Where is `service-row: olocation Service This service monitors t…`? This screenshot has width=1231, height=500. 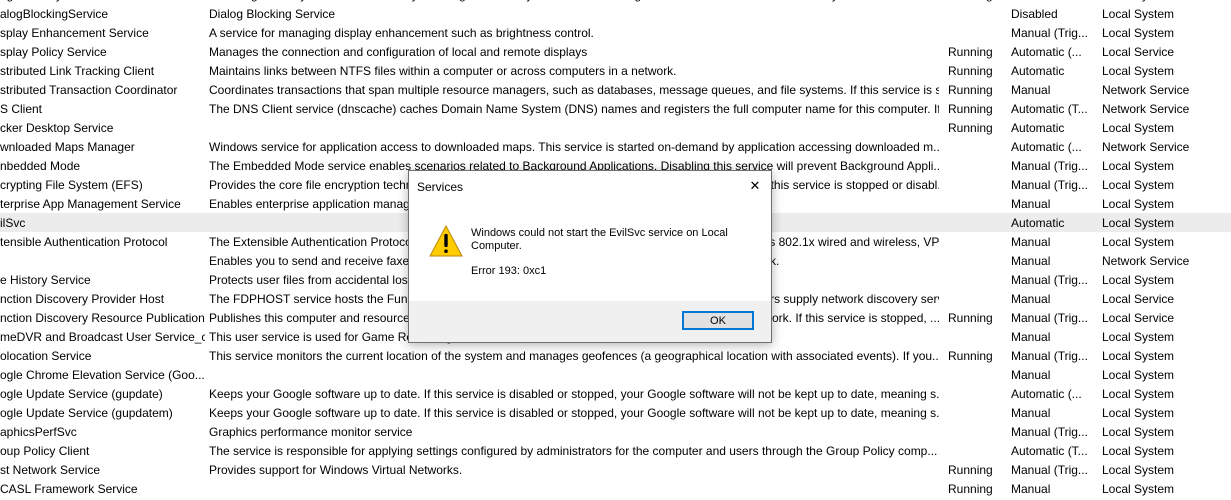
service-row: olocation Service This service monitors t… is located at coordinates (615, 355).